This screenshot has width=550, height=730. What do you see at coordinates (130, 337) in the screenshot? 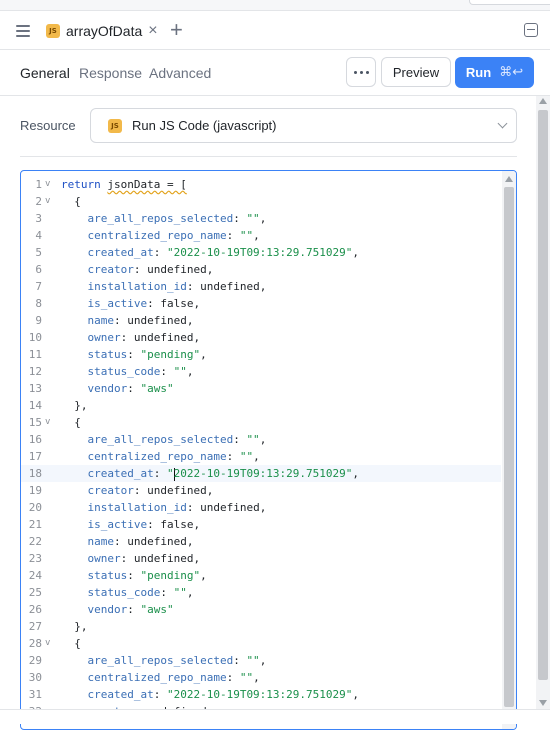
I see `code-text: owner: undefined,` at bounding box center [130, 337].